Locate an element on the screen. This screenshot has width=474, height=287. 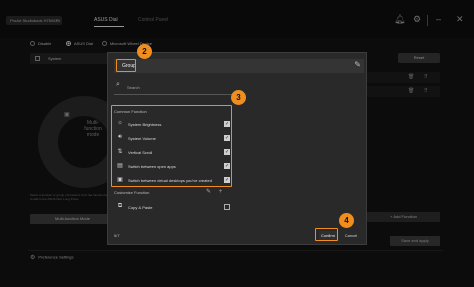
checkbox is located at coordinates (227, 207).